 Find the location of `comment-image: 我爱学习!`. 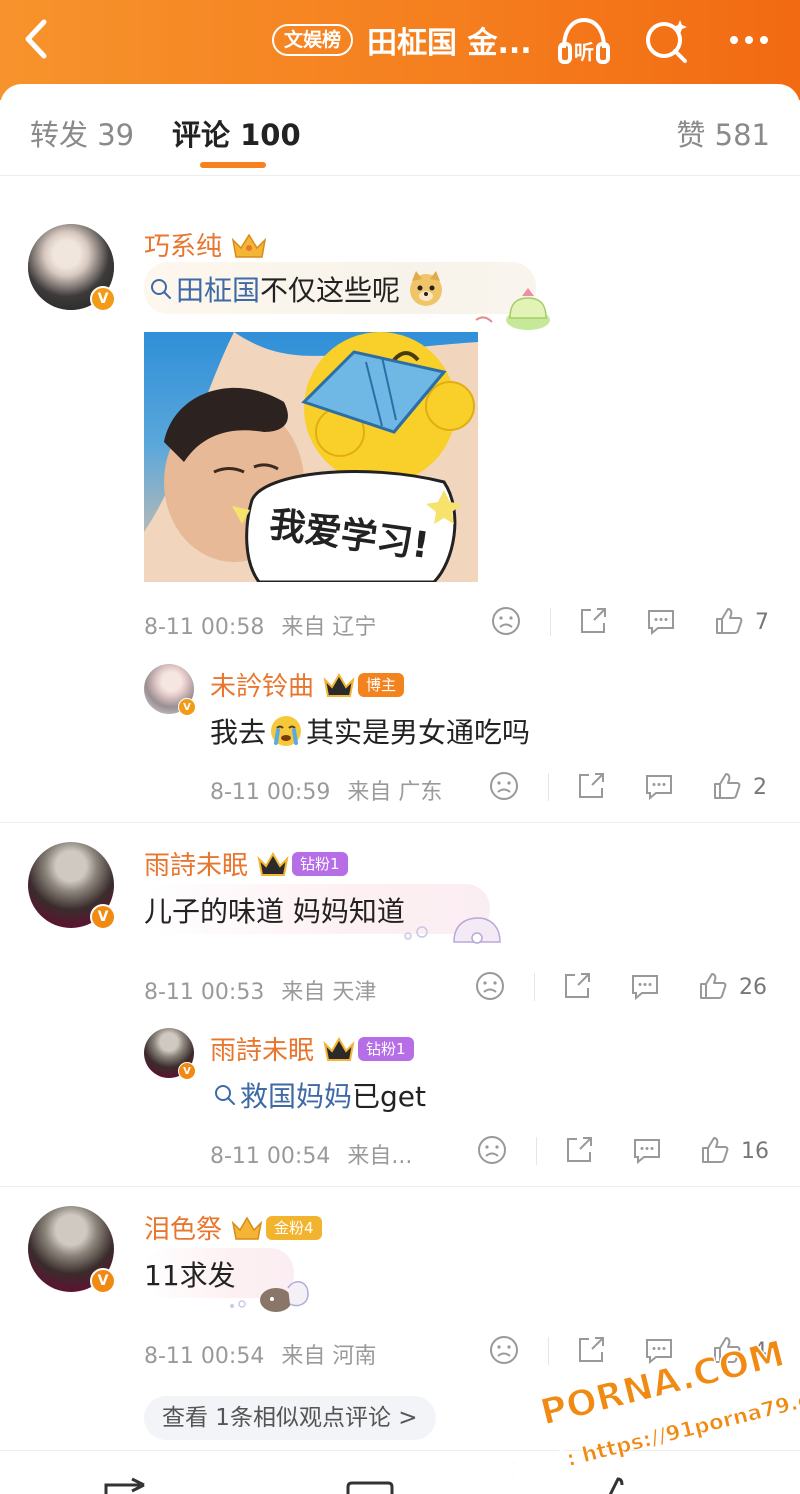

comment-image: 我爱学习! is located at coordinates (311, 457).